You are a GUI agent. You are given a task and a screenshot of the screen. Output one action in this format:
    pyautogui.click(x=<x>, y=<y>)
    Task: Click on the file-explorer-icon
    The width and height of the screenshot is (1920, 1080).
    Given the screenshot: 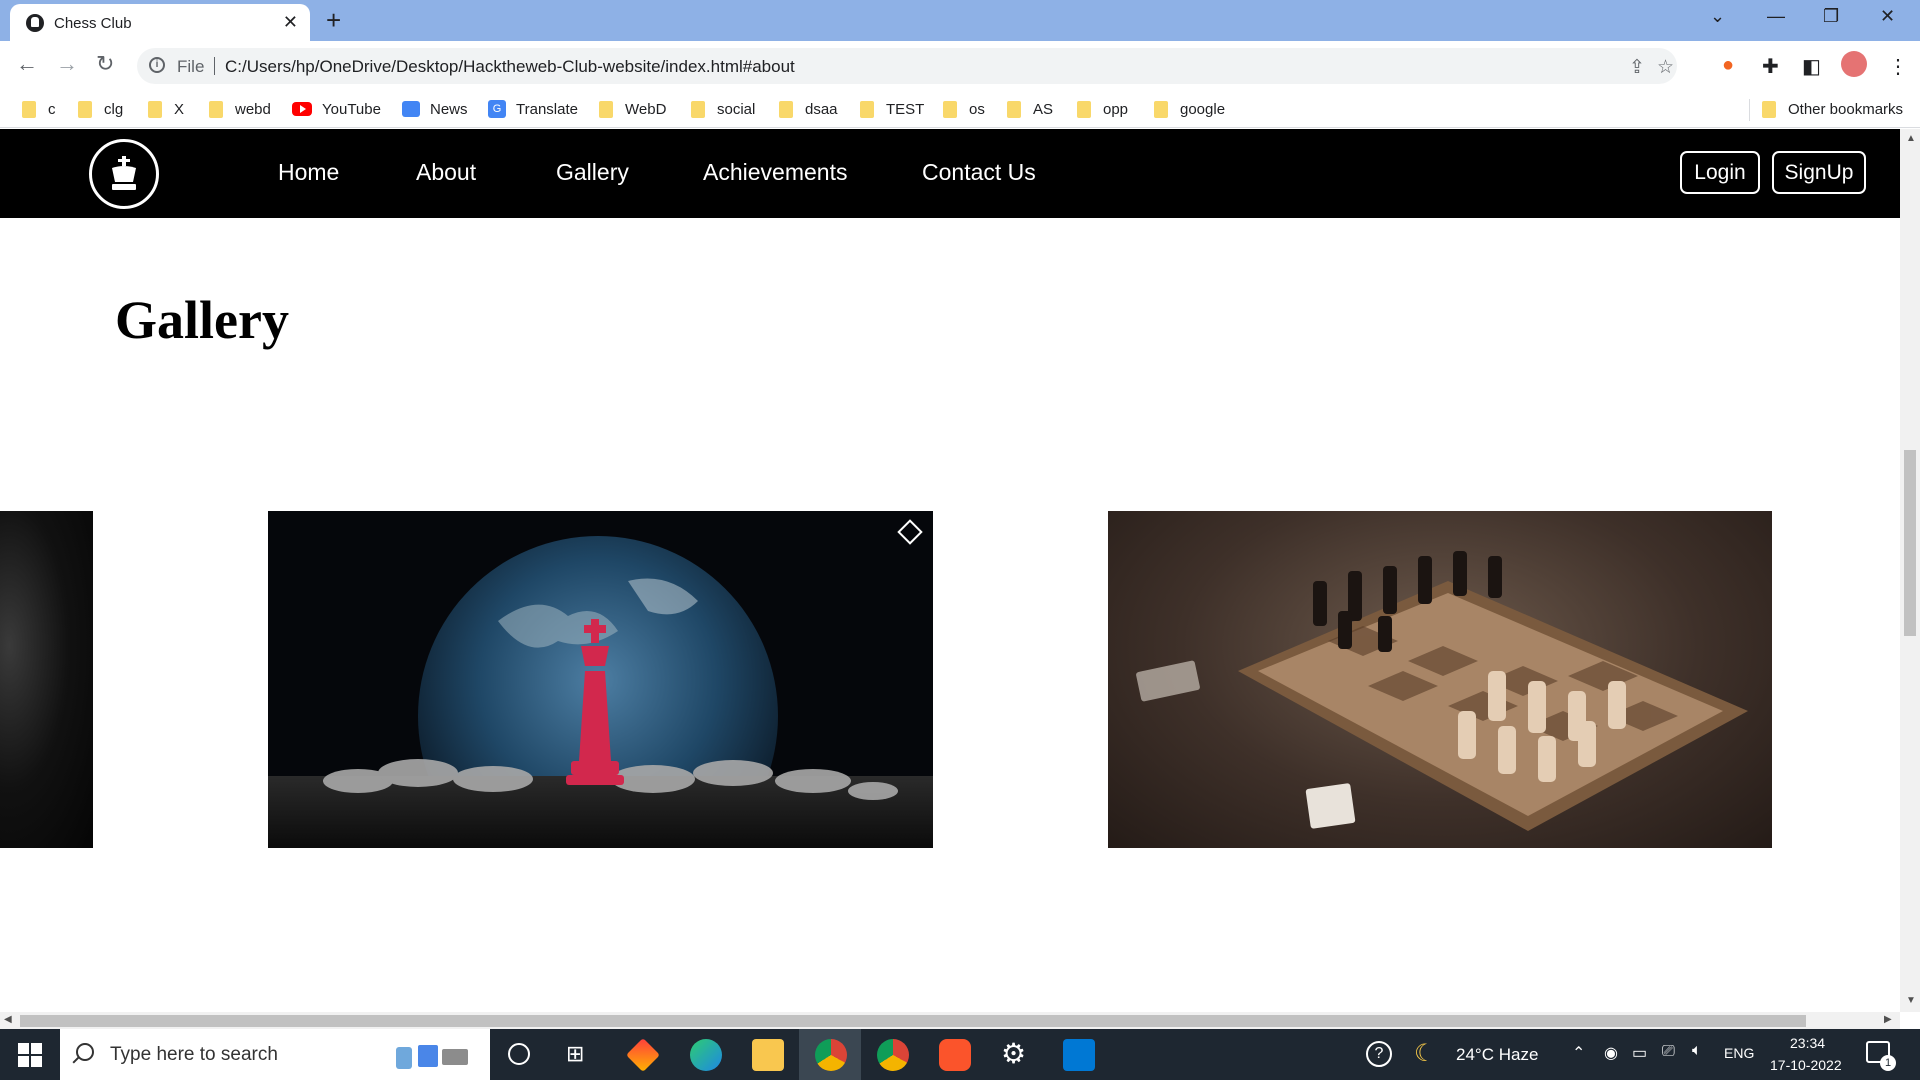 What is the action you would take?
    pyautogui.click(x=768, y=1055)
    